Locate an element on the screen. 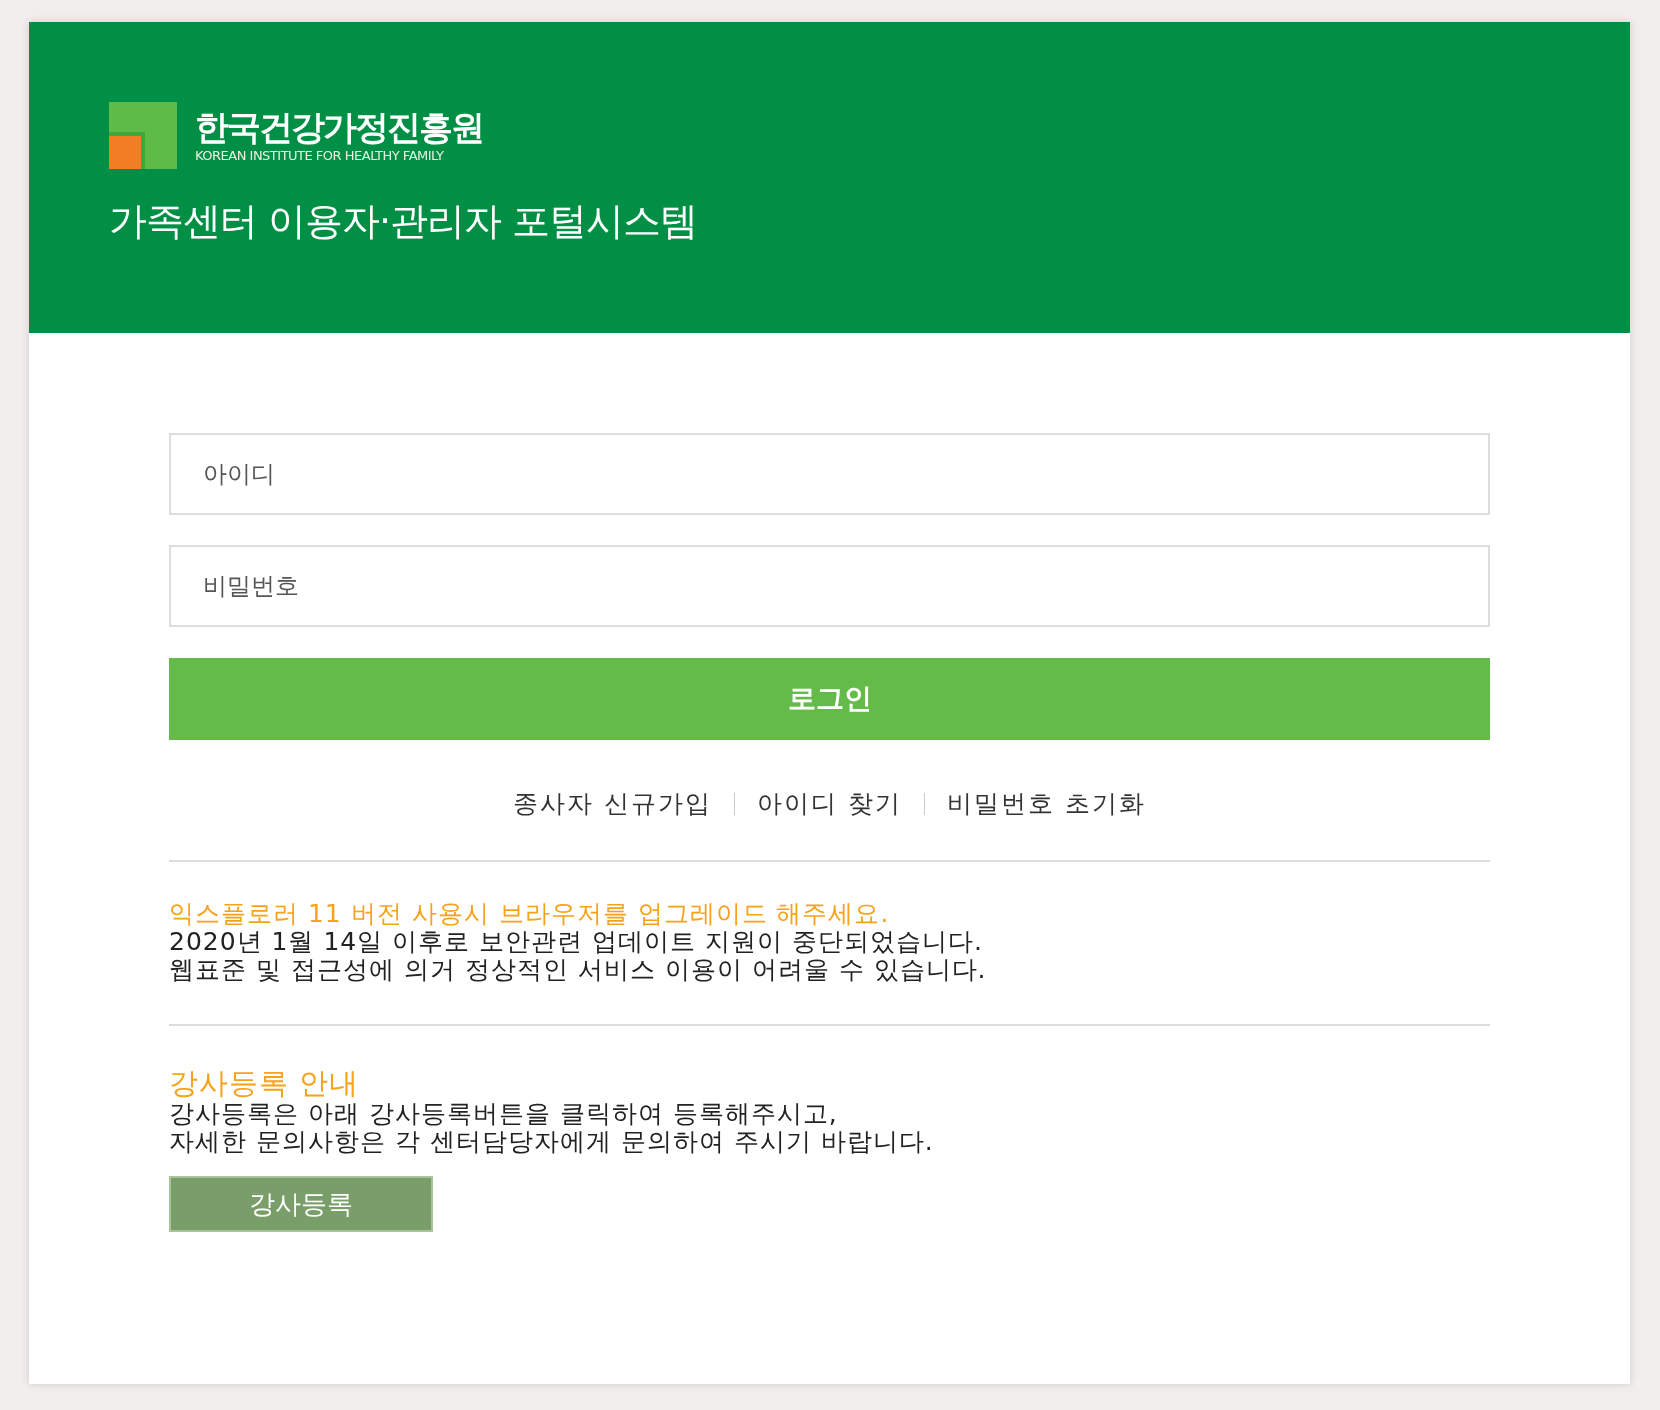  logo-subtitle: KOREAN INSTITUTE FOR HEALTHY FAMILY is located at coordinates (320, 155).